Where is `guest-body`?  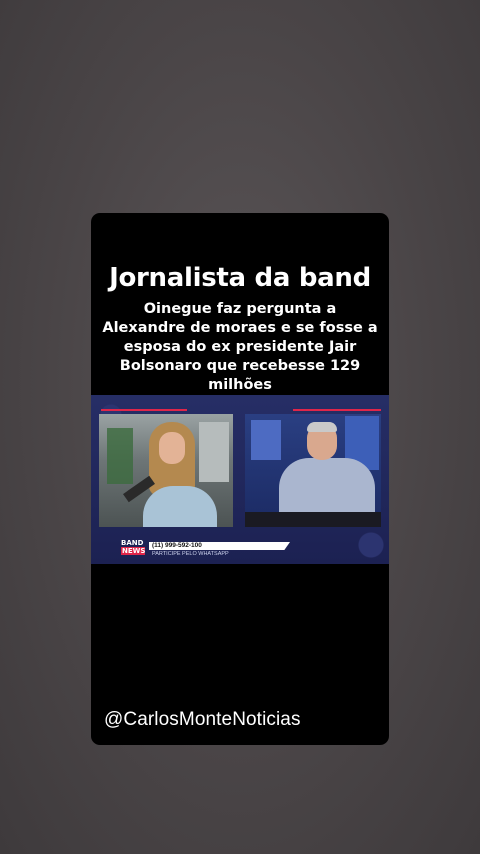 guest-body is located at coordinates (180, 506).